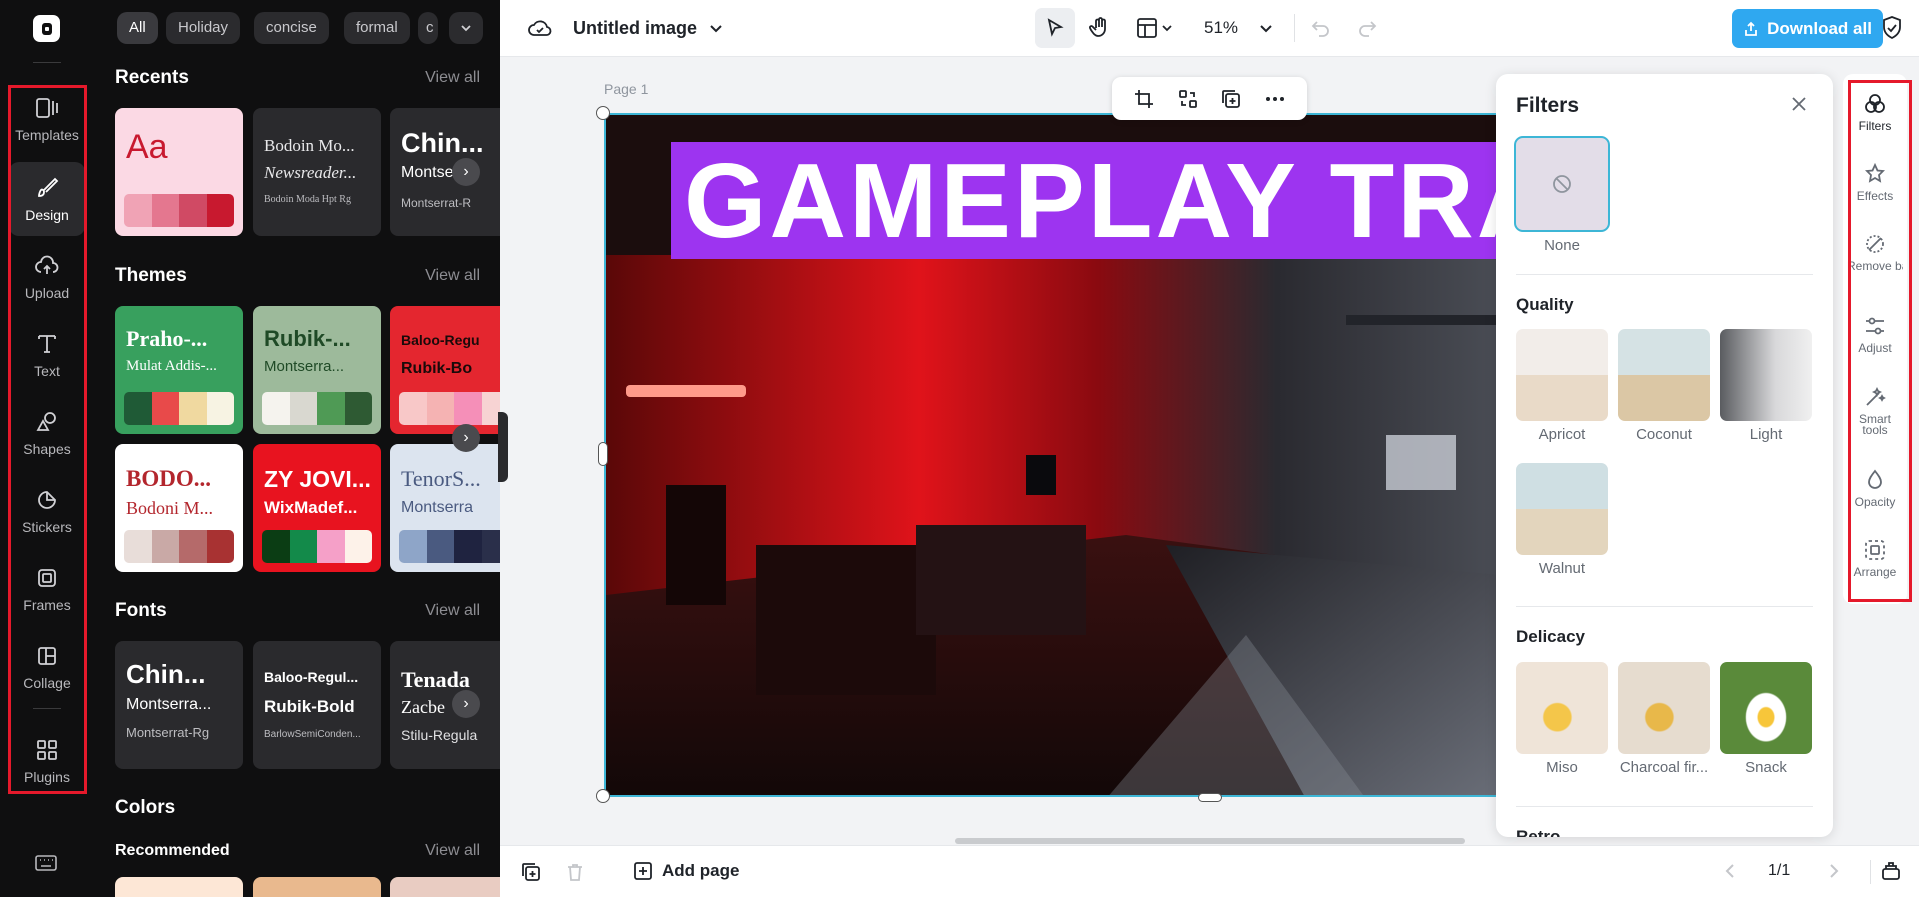 This screenshot has height=897, width=1919. Describe the element at coordinates (603, 454) in the screenshot. I see `resize-handle-left` at that location.